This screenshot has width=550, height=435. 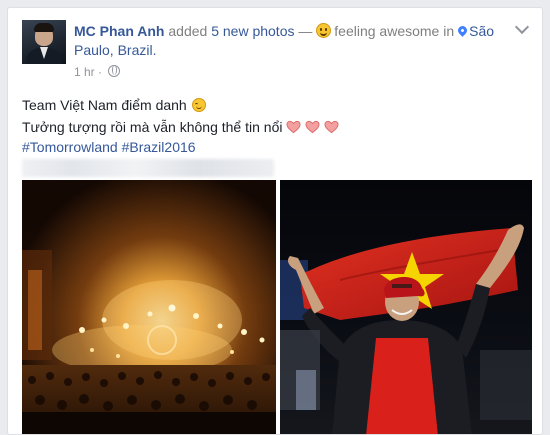 What do you see at coordinates (152, 127) in the screenshot?
I see `post-text-line-2-text: Tưởng tượng rồi mà vẫn không thể tin nổi` at bounding box center [152, 127].